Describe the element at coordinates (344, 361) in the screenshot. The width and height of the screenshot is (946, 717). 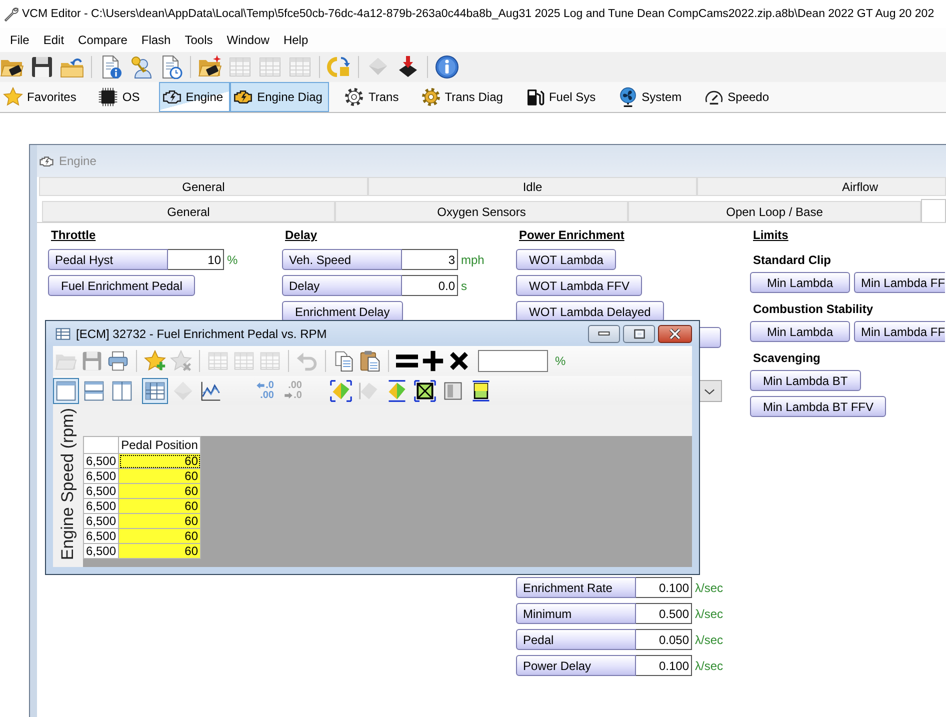
I see `copy-icon` at that location.